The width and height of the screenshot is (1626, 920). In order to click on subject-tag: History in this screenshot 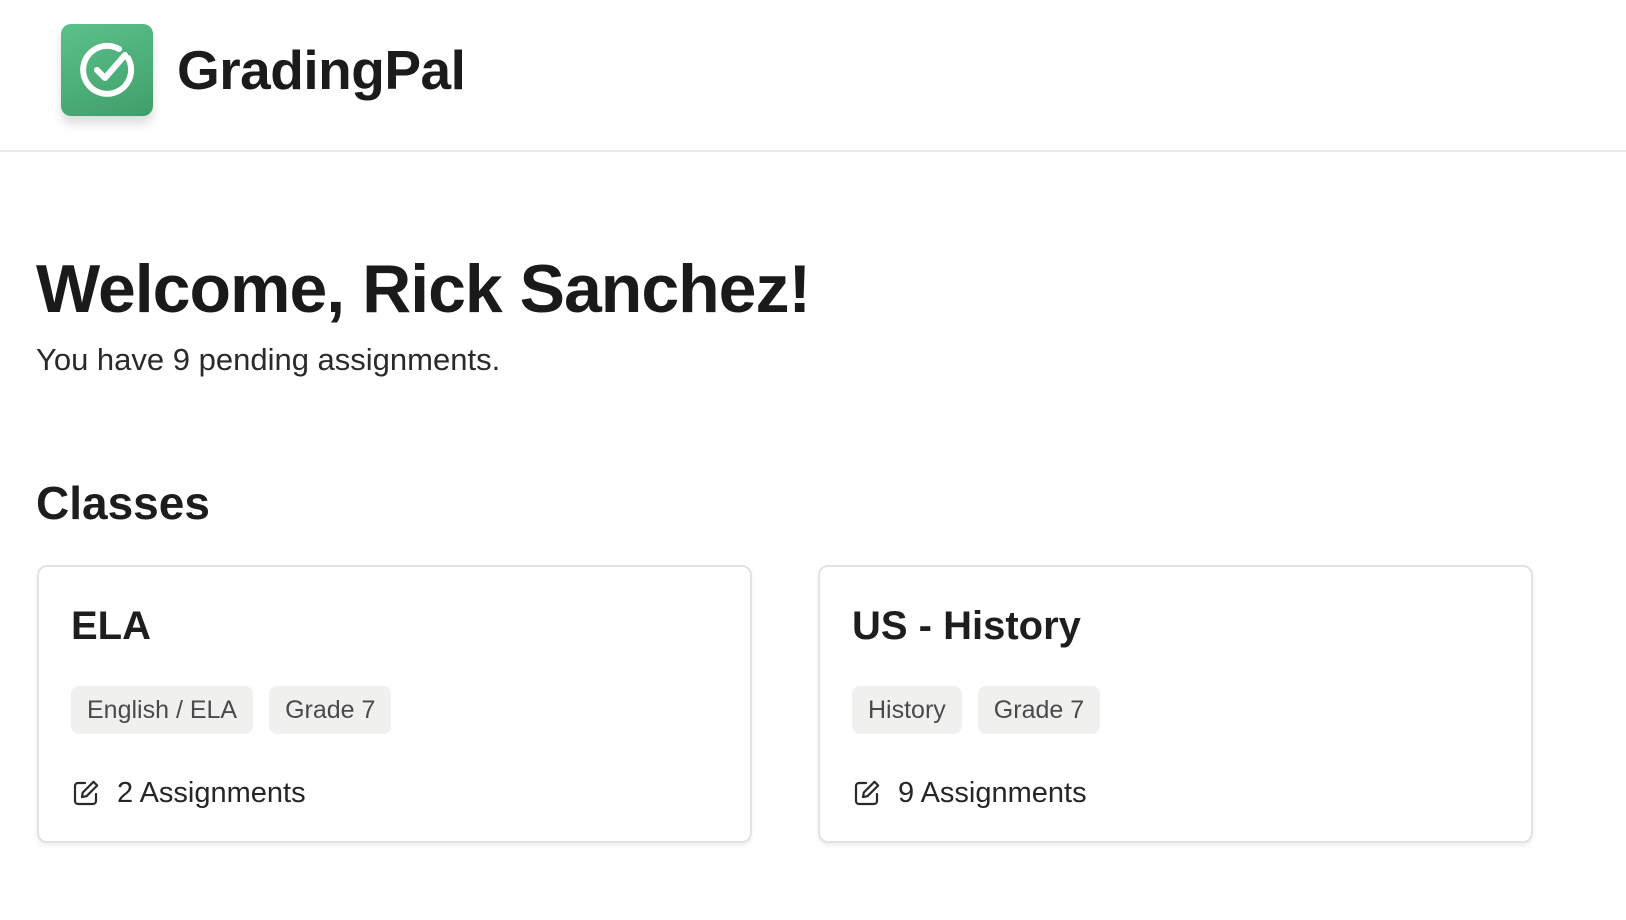, I will do `click(907, 710)`.